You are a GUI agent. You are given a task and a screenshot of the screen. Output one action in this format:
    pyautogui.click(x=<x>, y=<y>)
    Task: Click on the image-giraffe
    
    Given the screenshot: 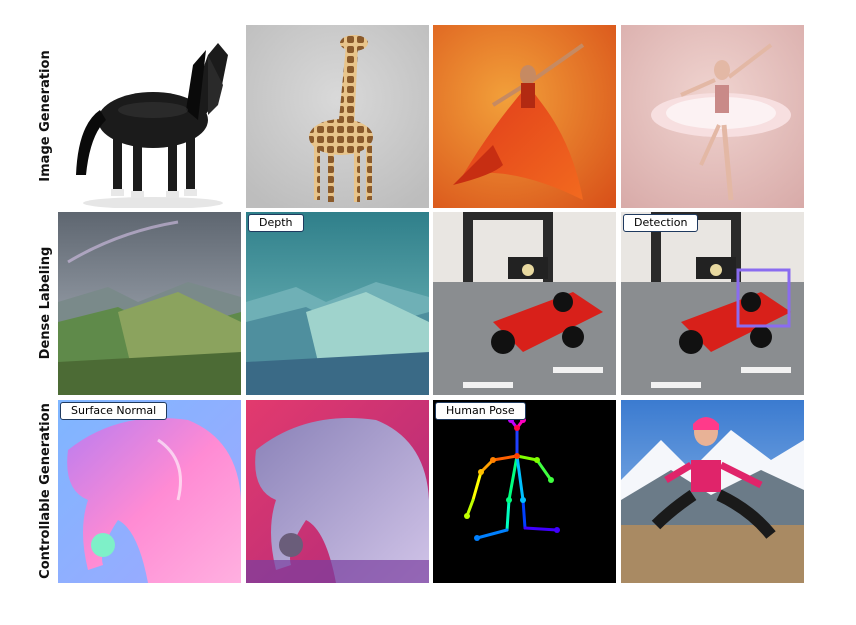 What is the action you would take?
    pyautogui.click(x=337, y=116)
    